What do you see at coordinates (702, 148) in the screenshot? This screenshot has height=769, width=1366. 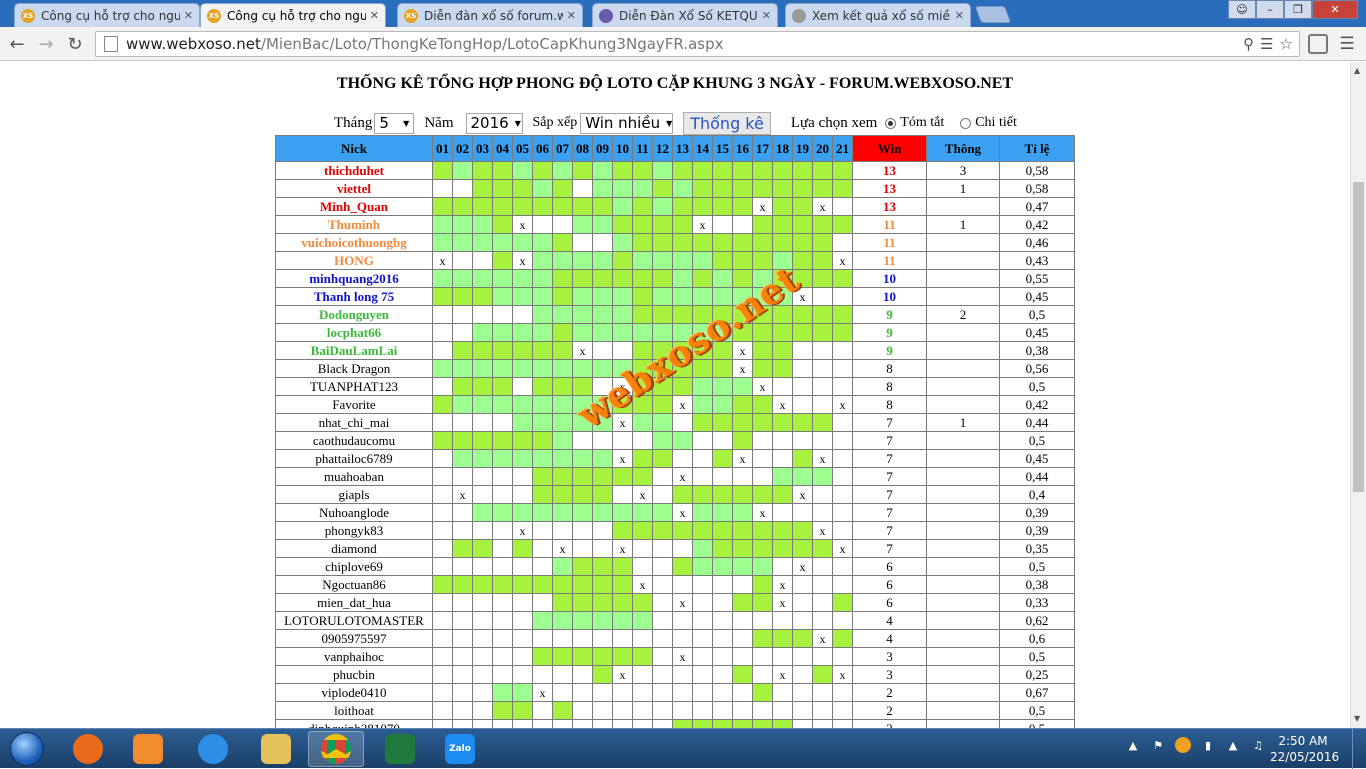 I see `header-day: 14` at bounding box center [702, 148].